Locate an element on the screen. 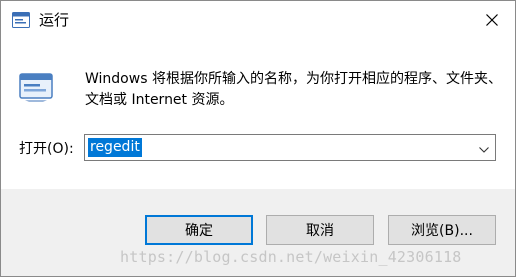 This screenshot has height=277, width=516. cancel-button: 取消 is located at coordinates (320, 230).